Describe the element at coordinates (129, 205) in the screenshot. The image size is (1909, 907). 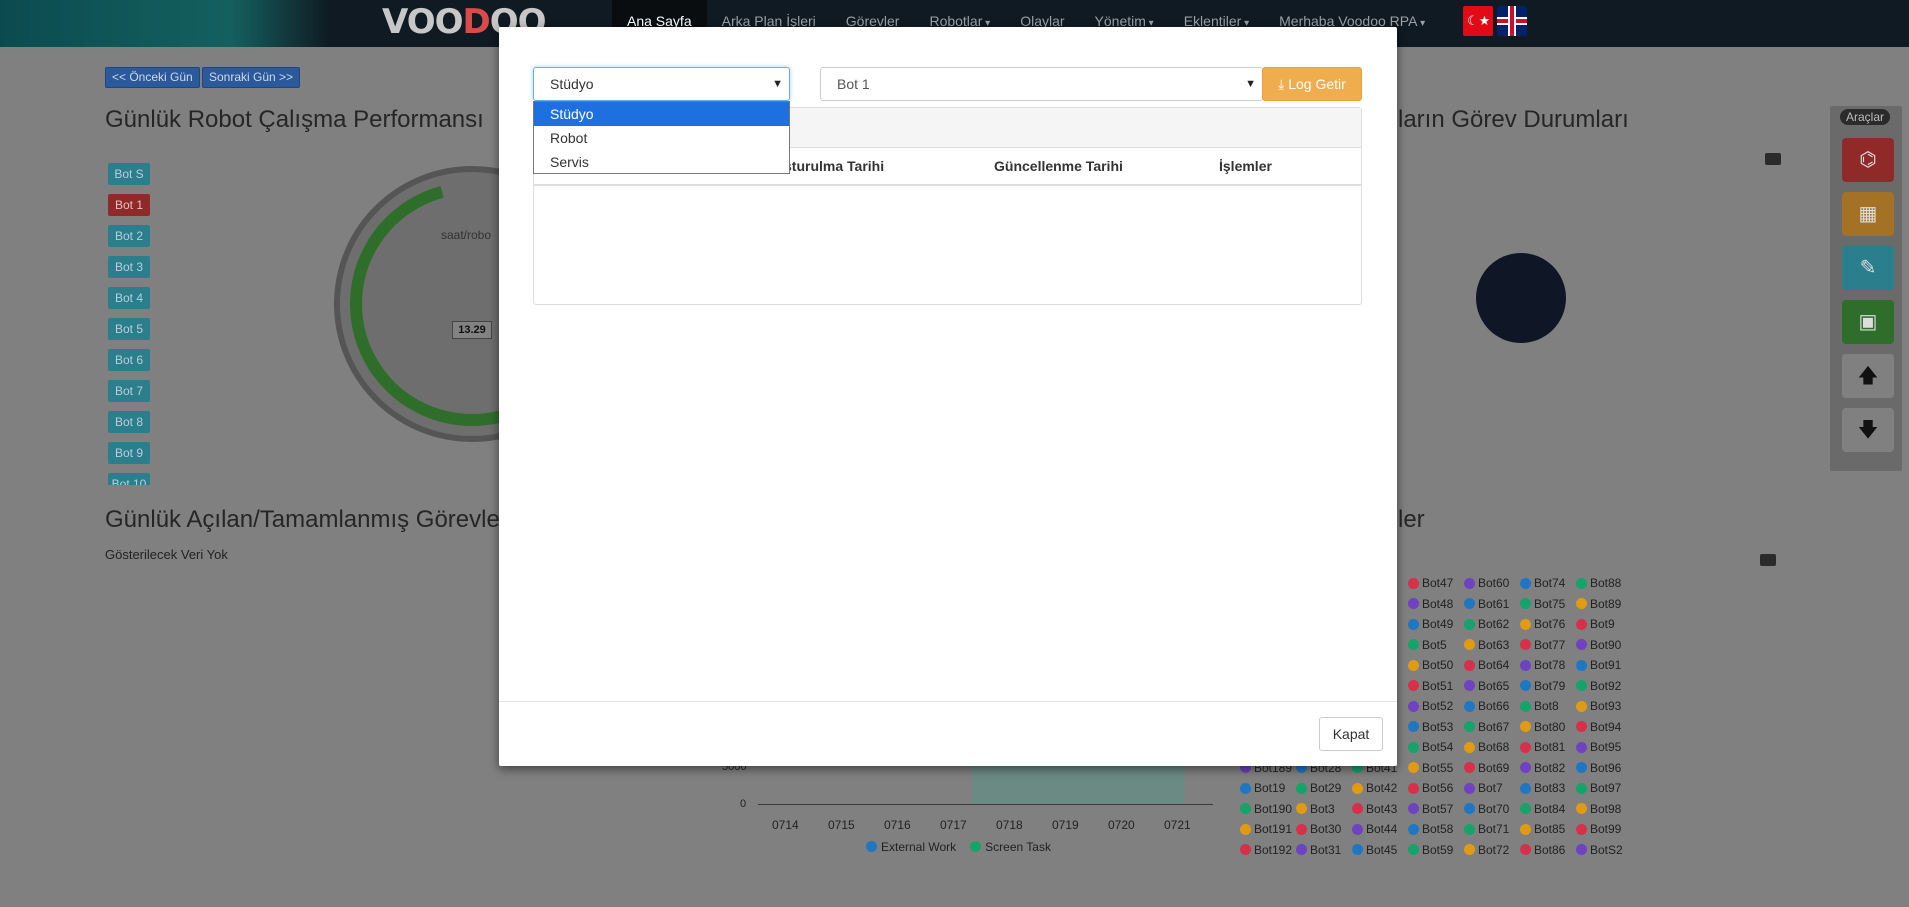
I see `bot-button-selected: Bot 1` at that location.